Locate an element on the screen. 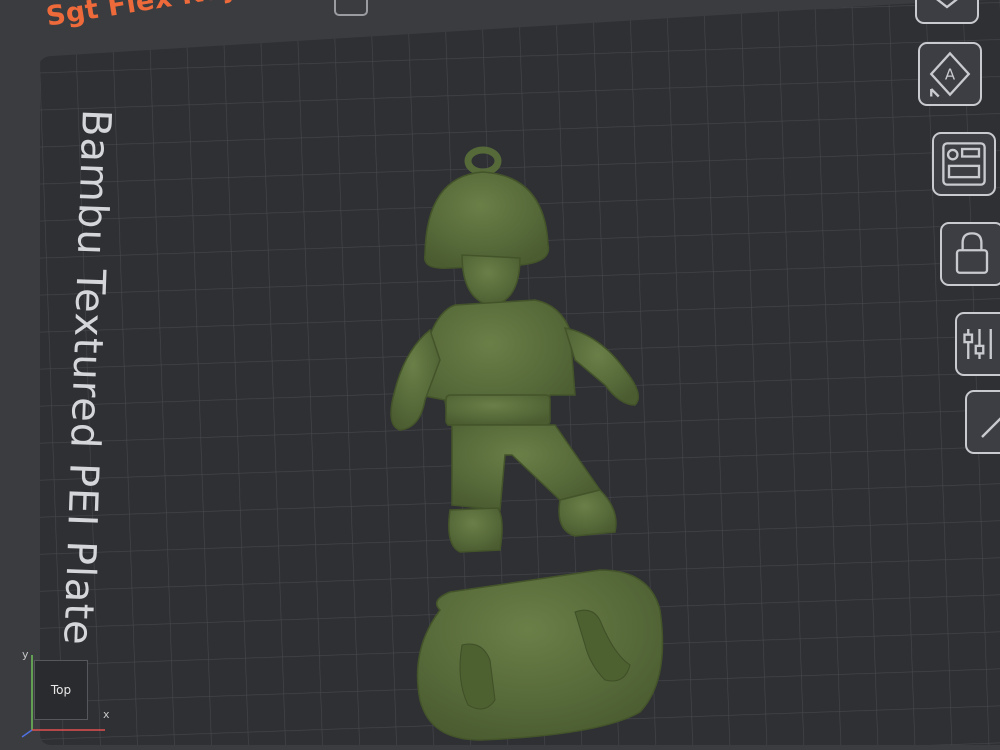  axis-x-label: x is located at coordinates (106, 714).